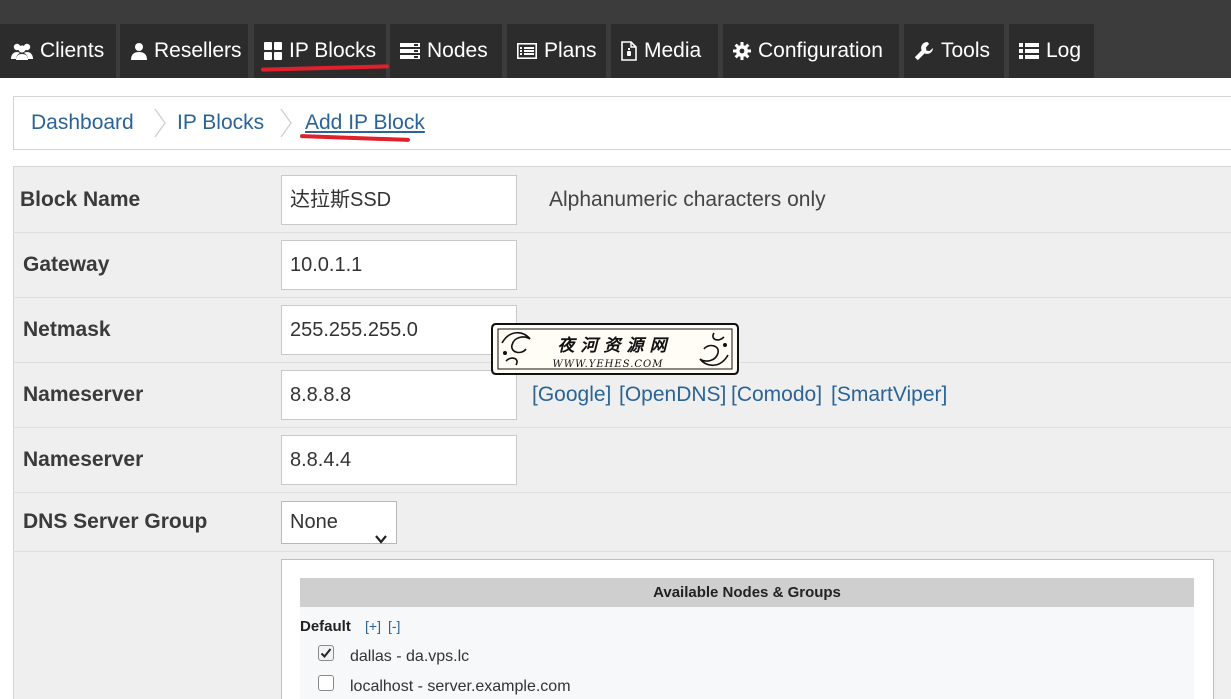 The width and height of the screenshot is (1231, 699). I want to click on dns-preset-opendns-link: [OpenDNS], so click(672, 395).